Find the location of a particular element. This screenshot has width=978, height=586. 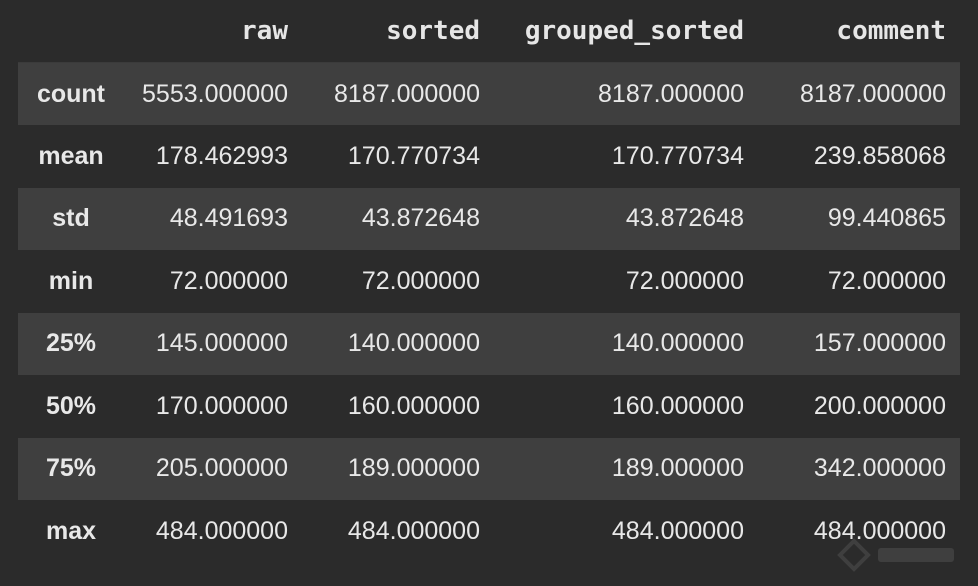

row-label: 75% is located at coordinates (71, 468).